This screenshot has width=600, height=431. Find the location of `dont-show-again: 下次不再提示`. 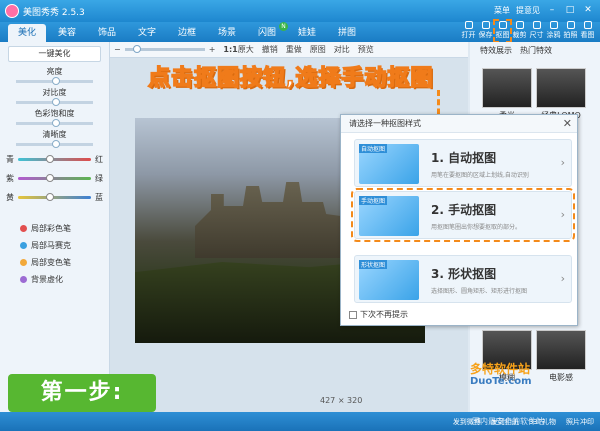

dont-show-again: 下次不再提示 is located at coordinates (378, 314).